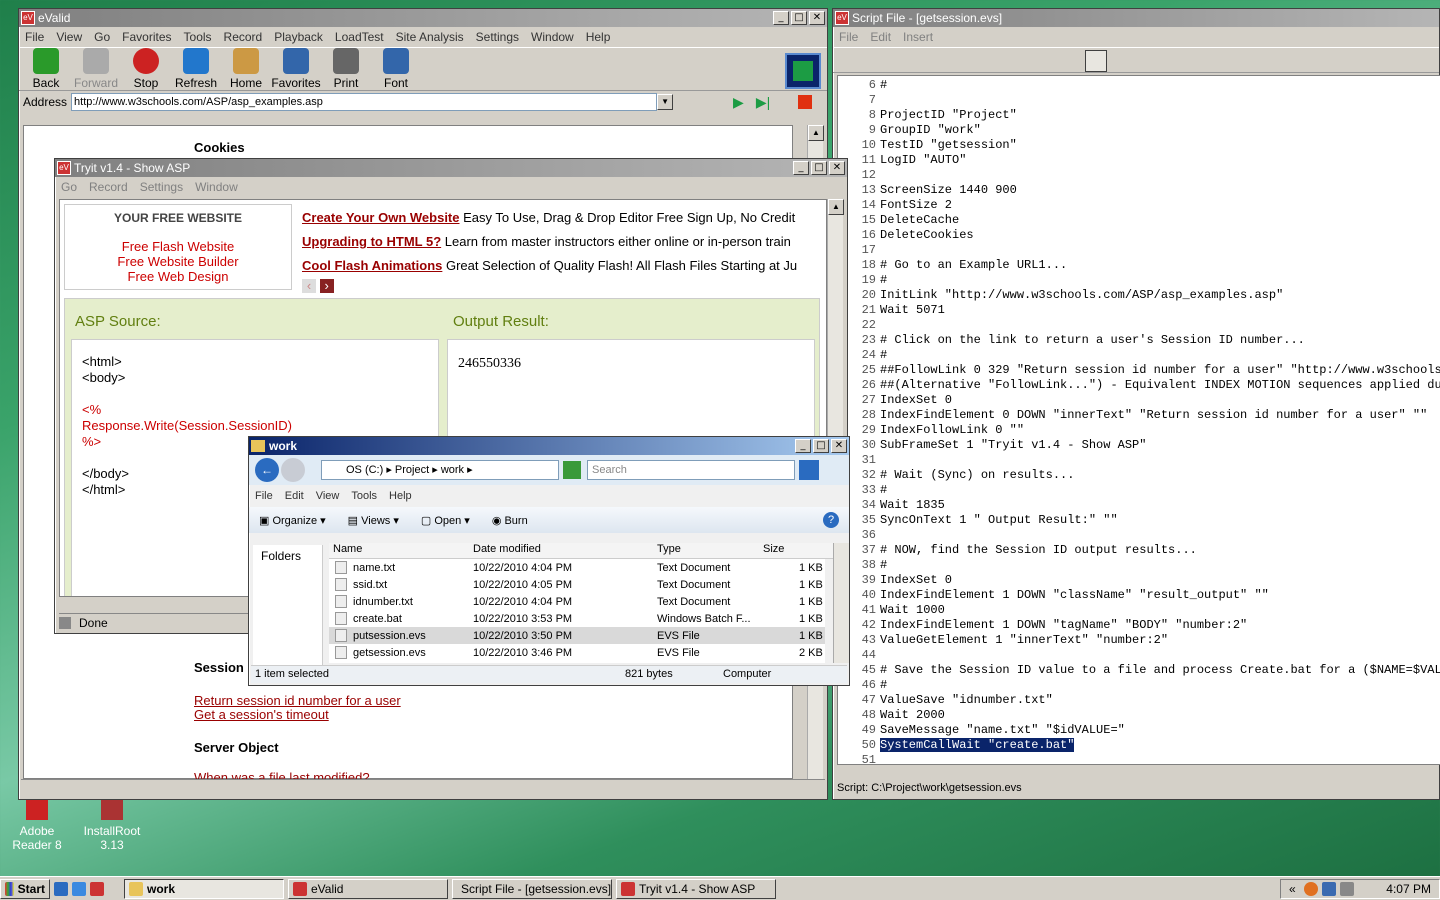  Describe the element at coordinates (178, 261) in the screenshot. I see `ad-link-builder: Free Website Builder` at that location.